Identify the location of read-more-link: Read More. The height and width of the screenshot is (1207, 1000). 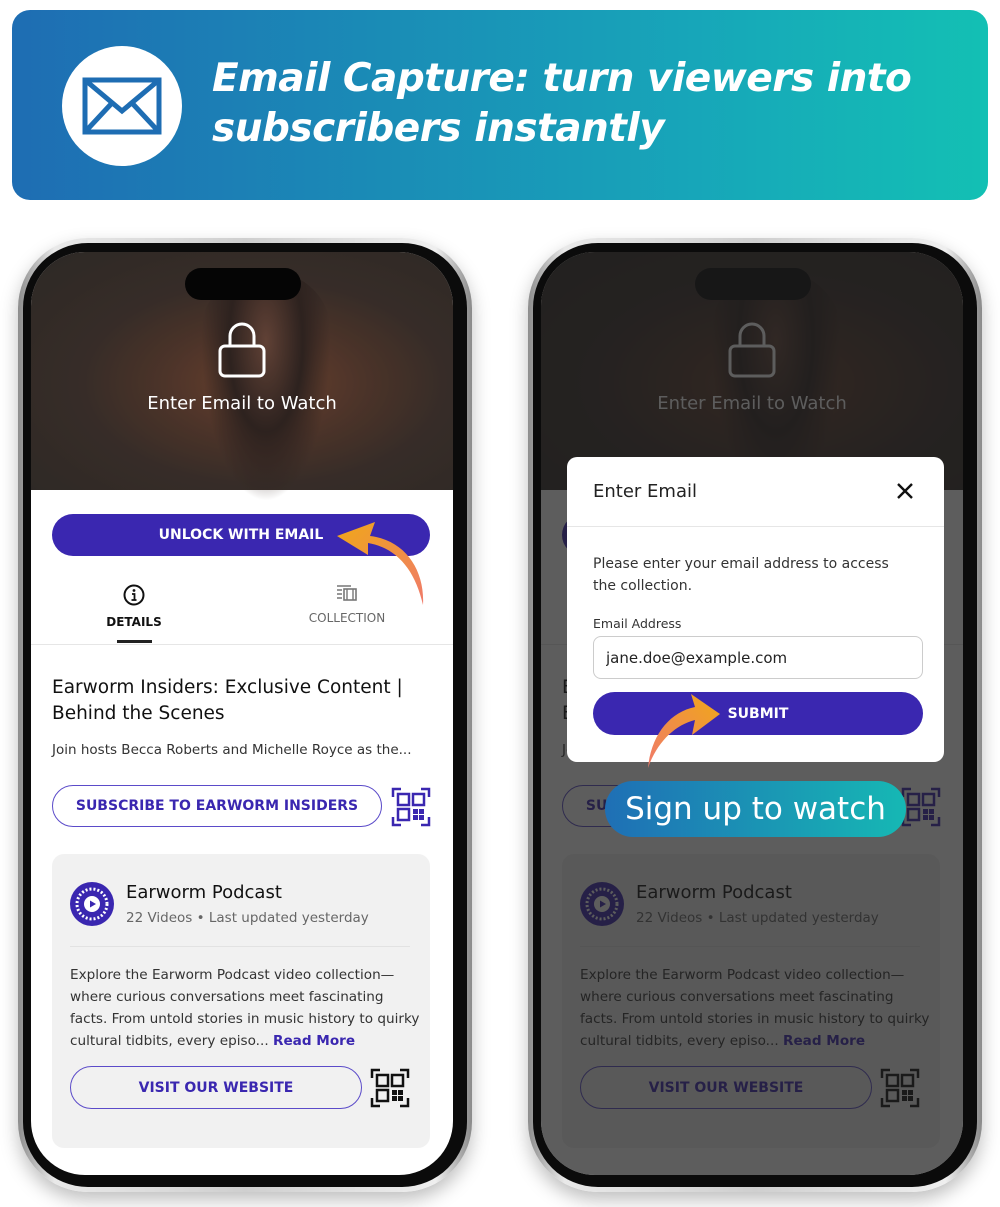
(314, 1041).